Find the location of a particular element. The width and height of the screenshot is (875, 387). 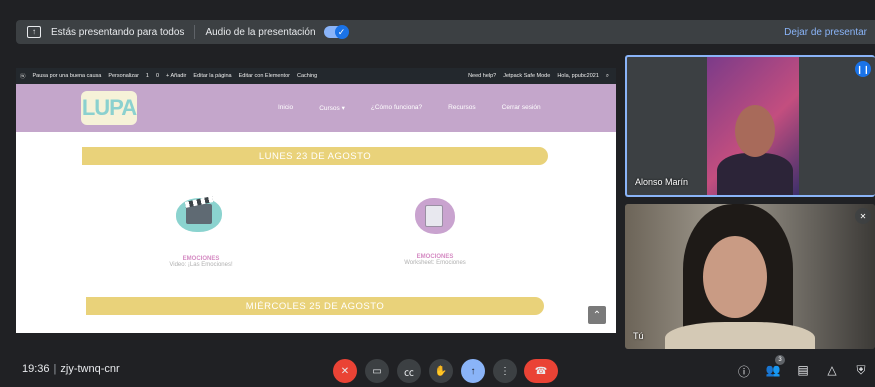

audio-toggle: ✓ is located at coordinates (336, 32).